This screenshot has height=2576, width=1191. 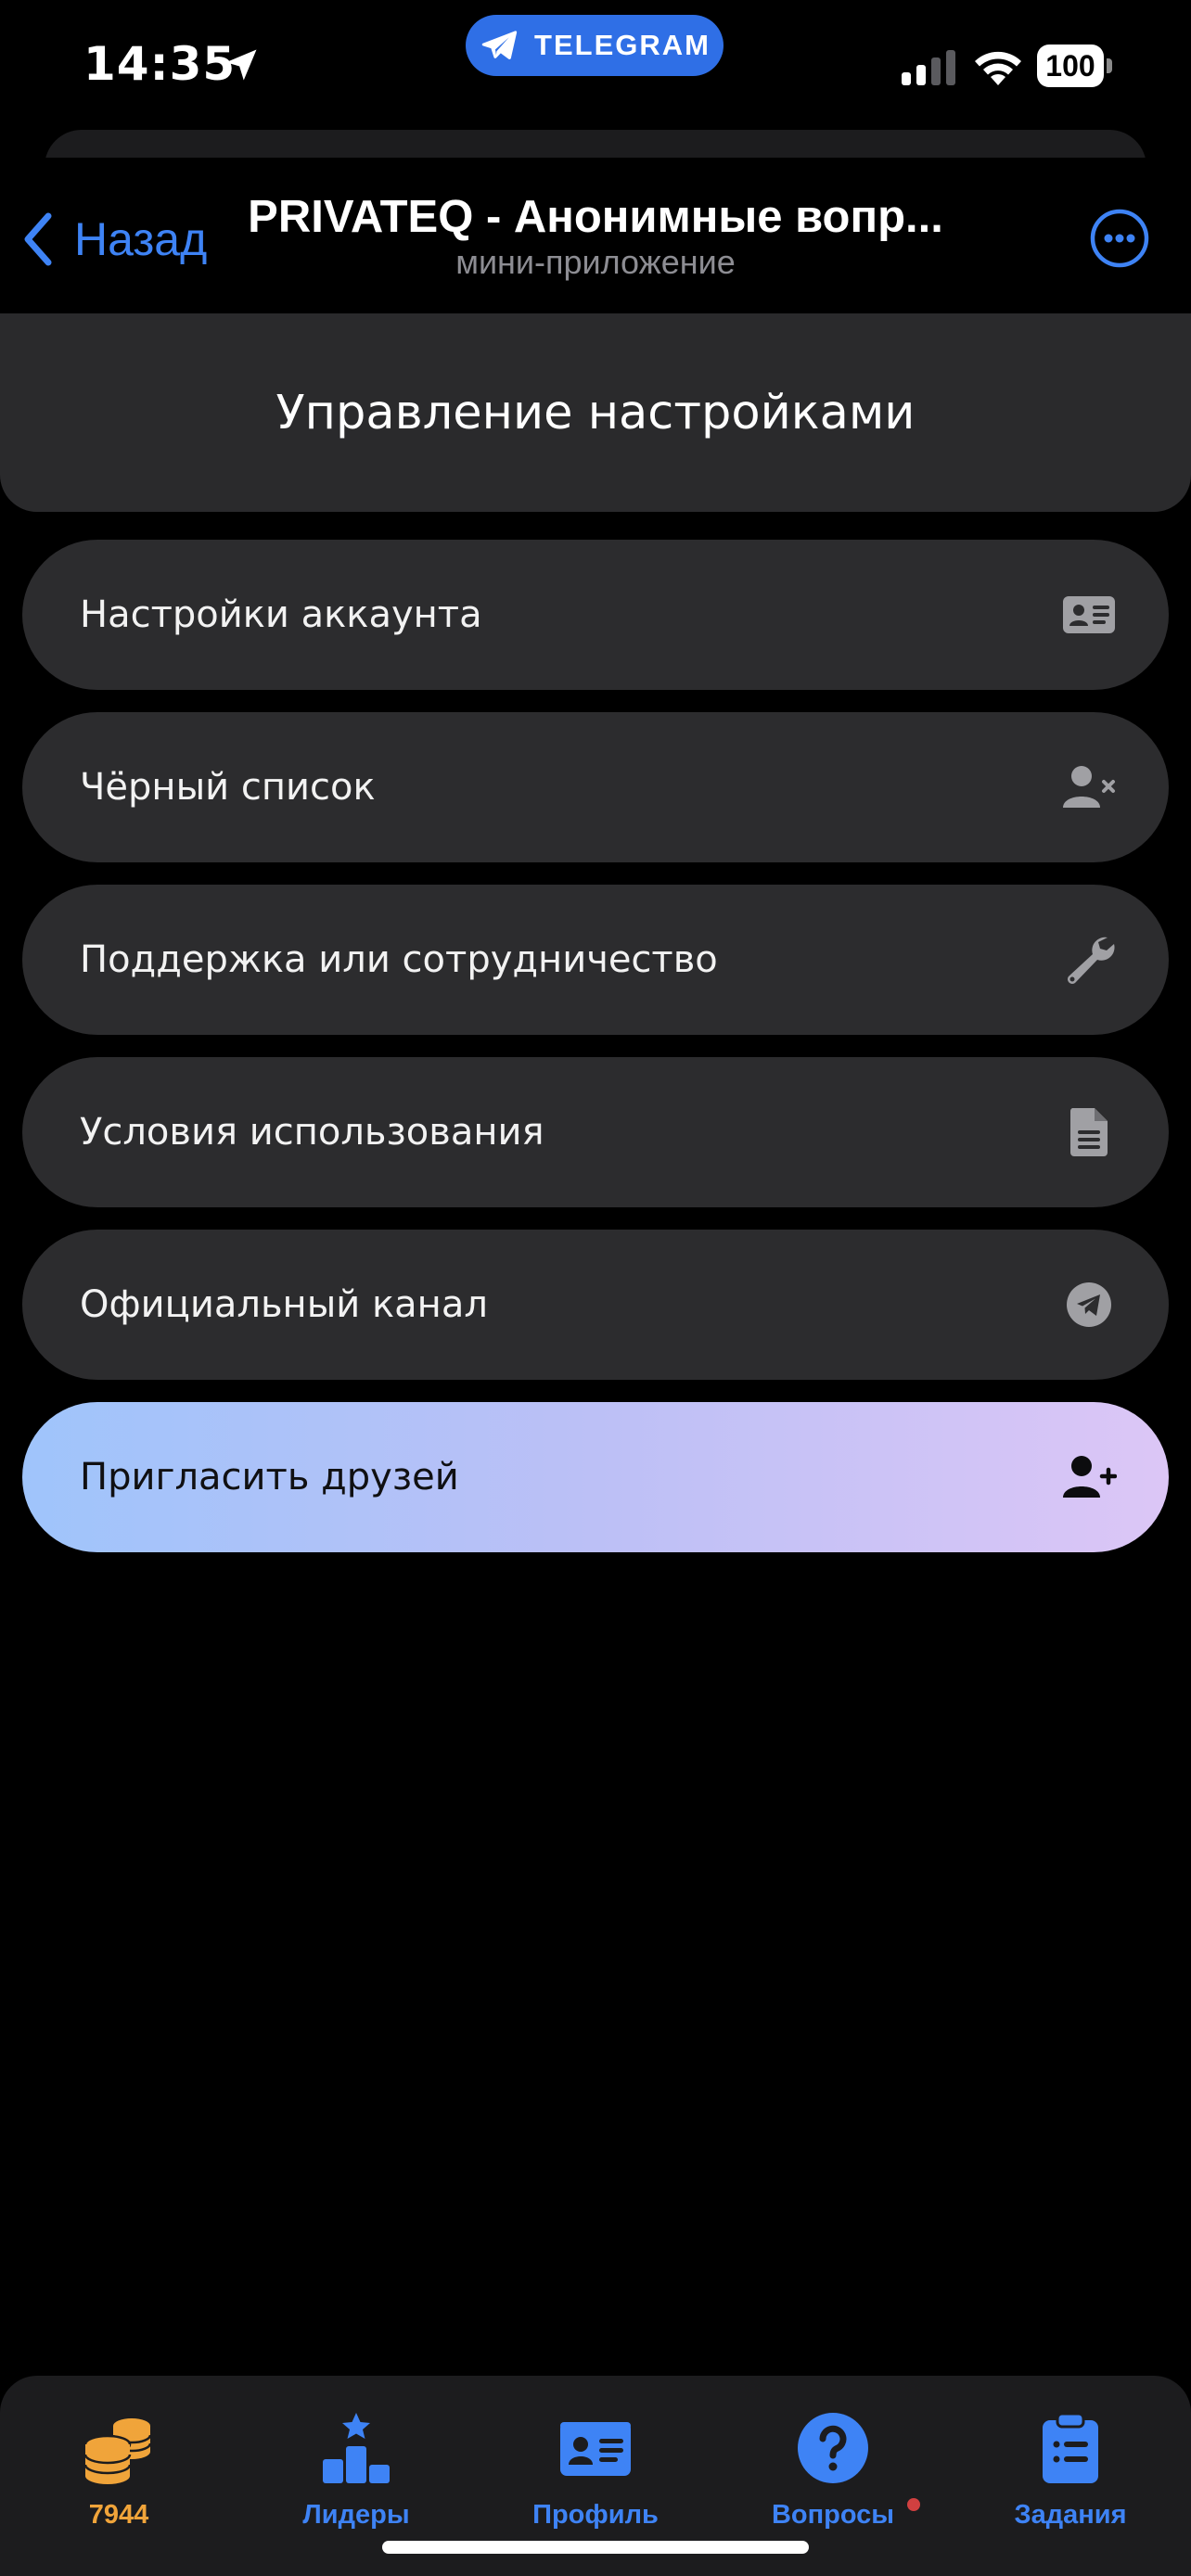 What do you see at coordinates (595, 615) in the screenshot?
I see `menu-item-account-settings: Настройки аккаунта` at bounding box center [595, 615].